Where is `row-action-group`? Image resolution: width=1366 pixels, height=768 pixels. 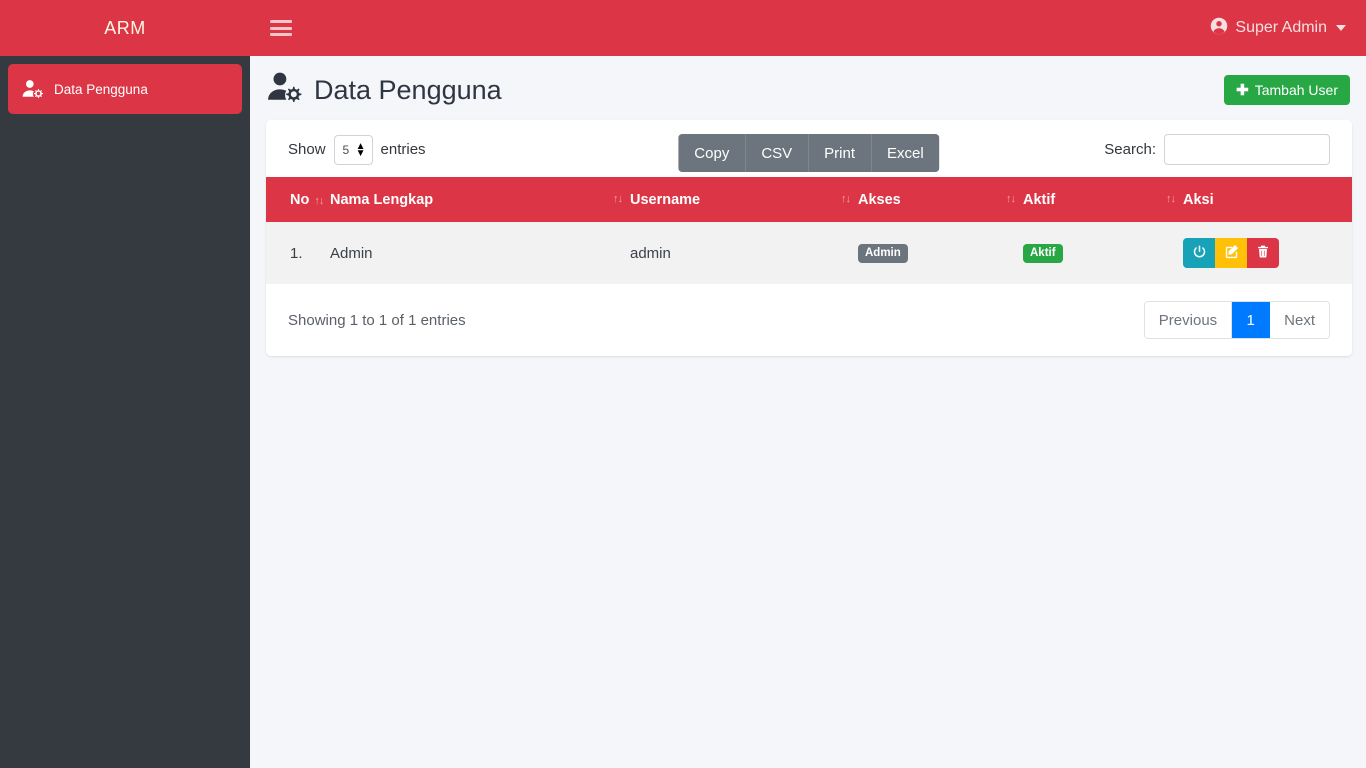 row-action-group is located at coordinates (1231, 253).